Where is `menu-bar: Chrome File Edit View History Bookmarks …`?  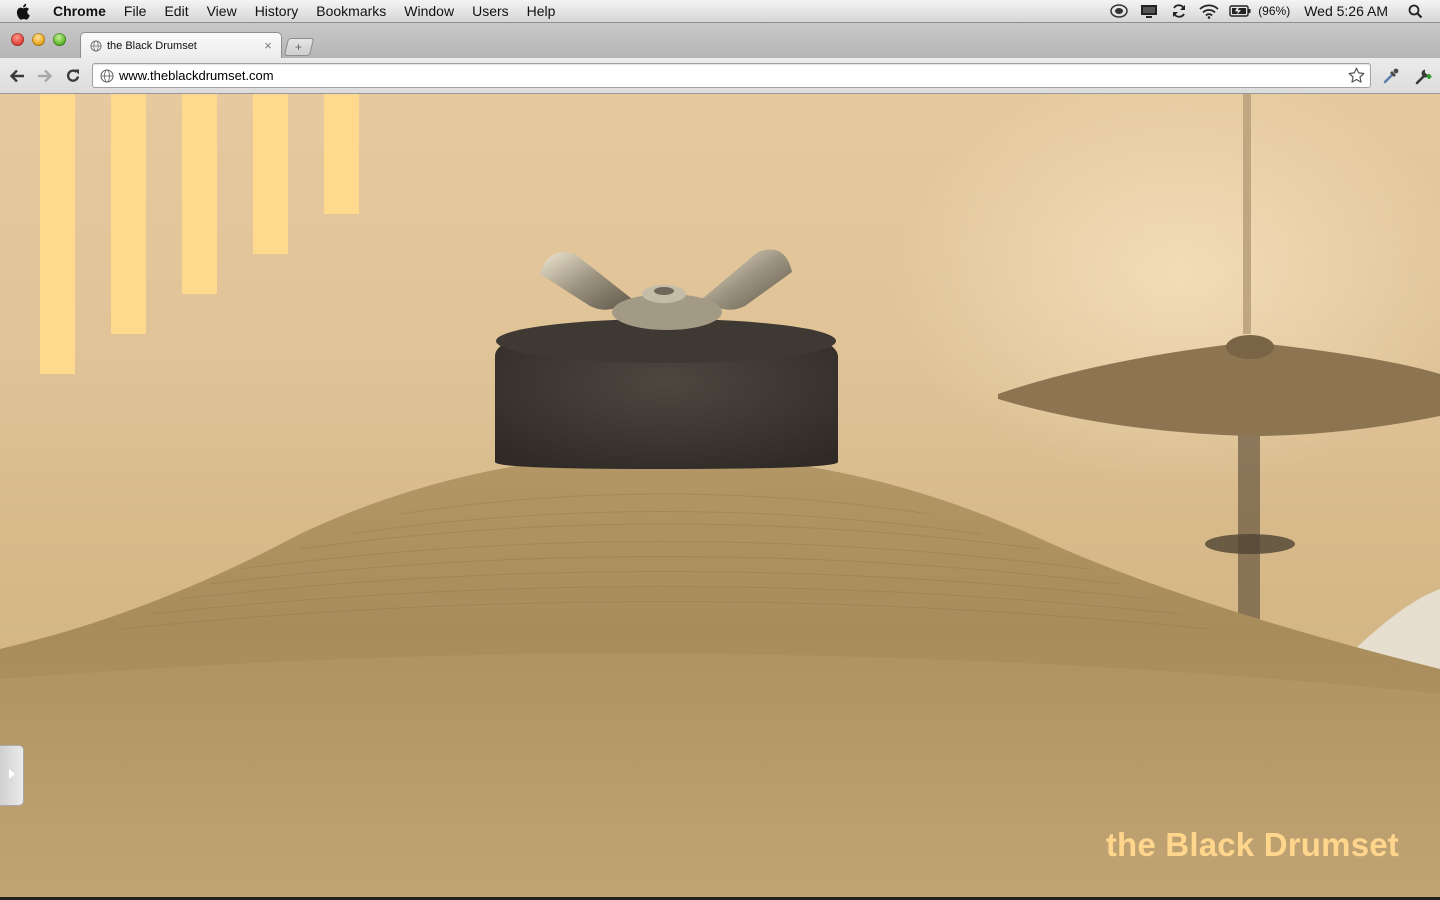 menu-bar: Chrome File Edit View History Bookmarks … is located at coordinates (720, 11).